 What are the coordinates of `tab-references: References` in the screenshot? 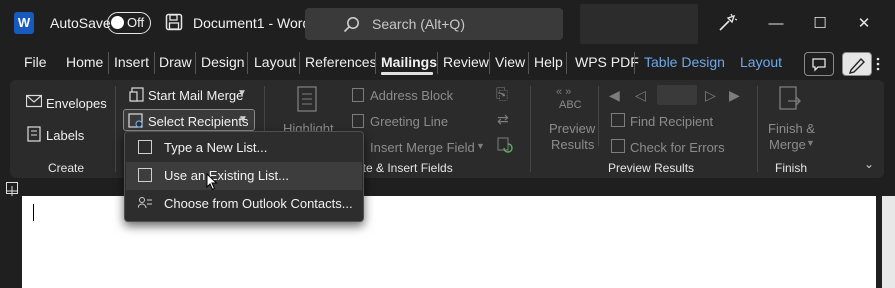 It's located at (341, 62).